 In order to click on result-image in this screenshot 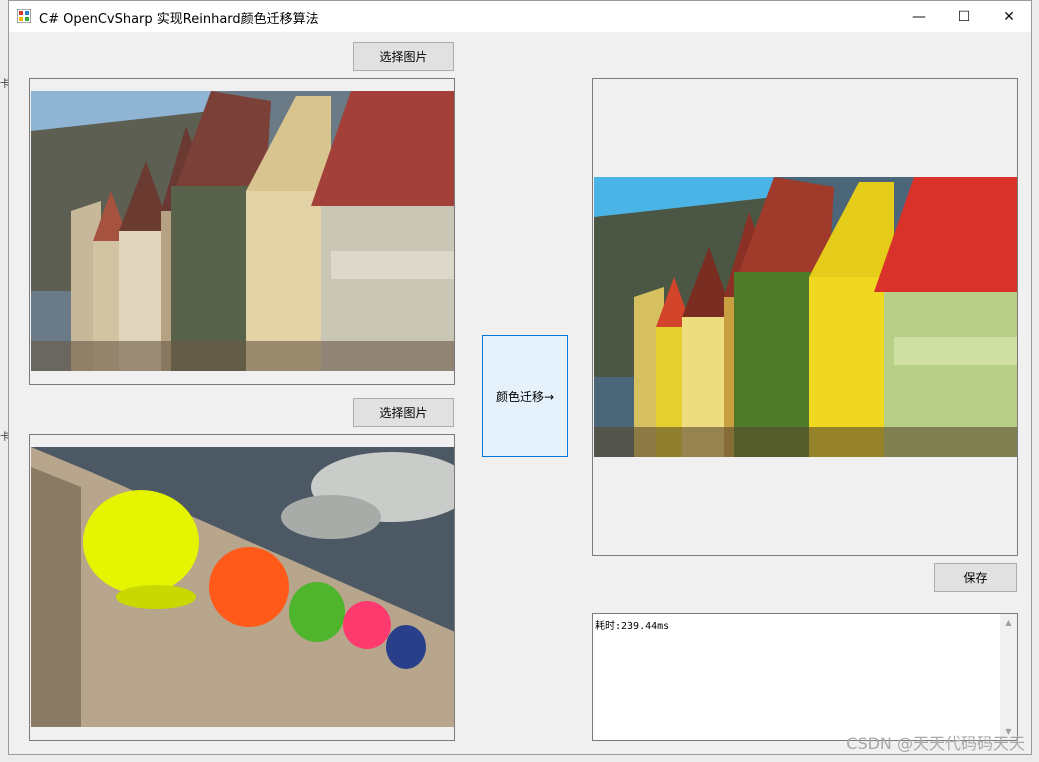, I will do `click(805, 317)`.